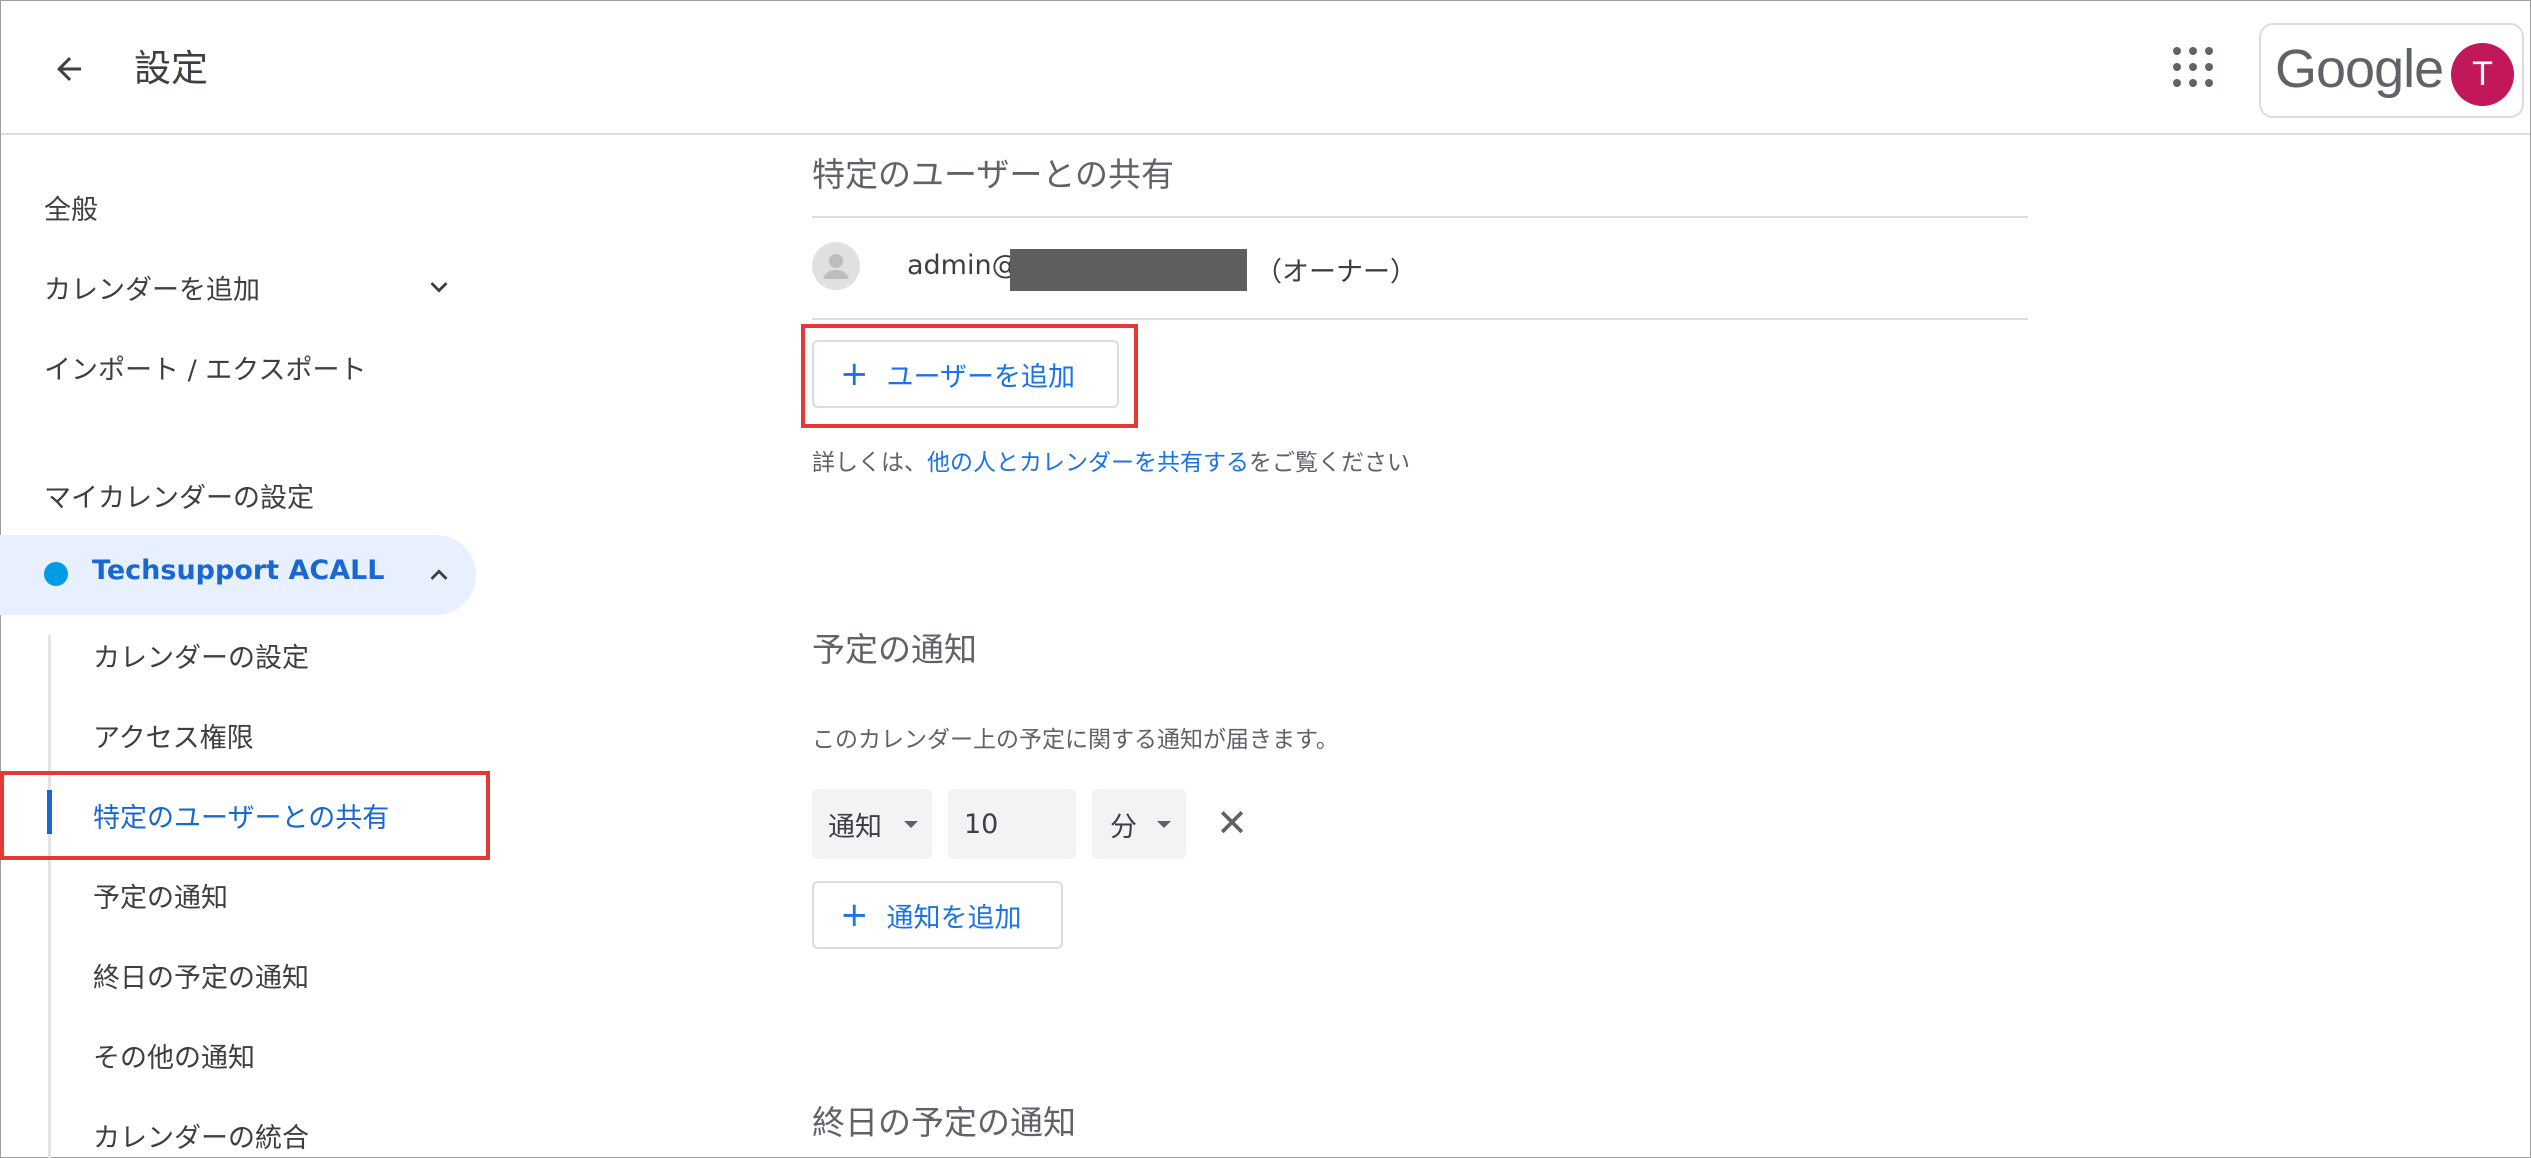 The width and height of the screenshot is (2531, 1158). What do you see at coordinates (174, 1055) in the screenshot?
I see `sidebar-item-other-notifications: その他の通知` at bounding box center [174, 1055].